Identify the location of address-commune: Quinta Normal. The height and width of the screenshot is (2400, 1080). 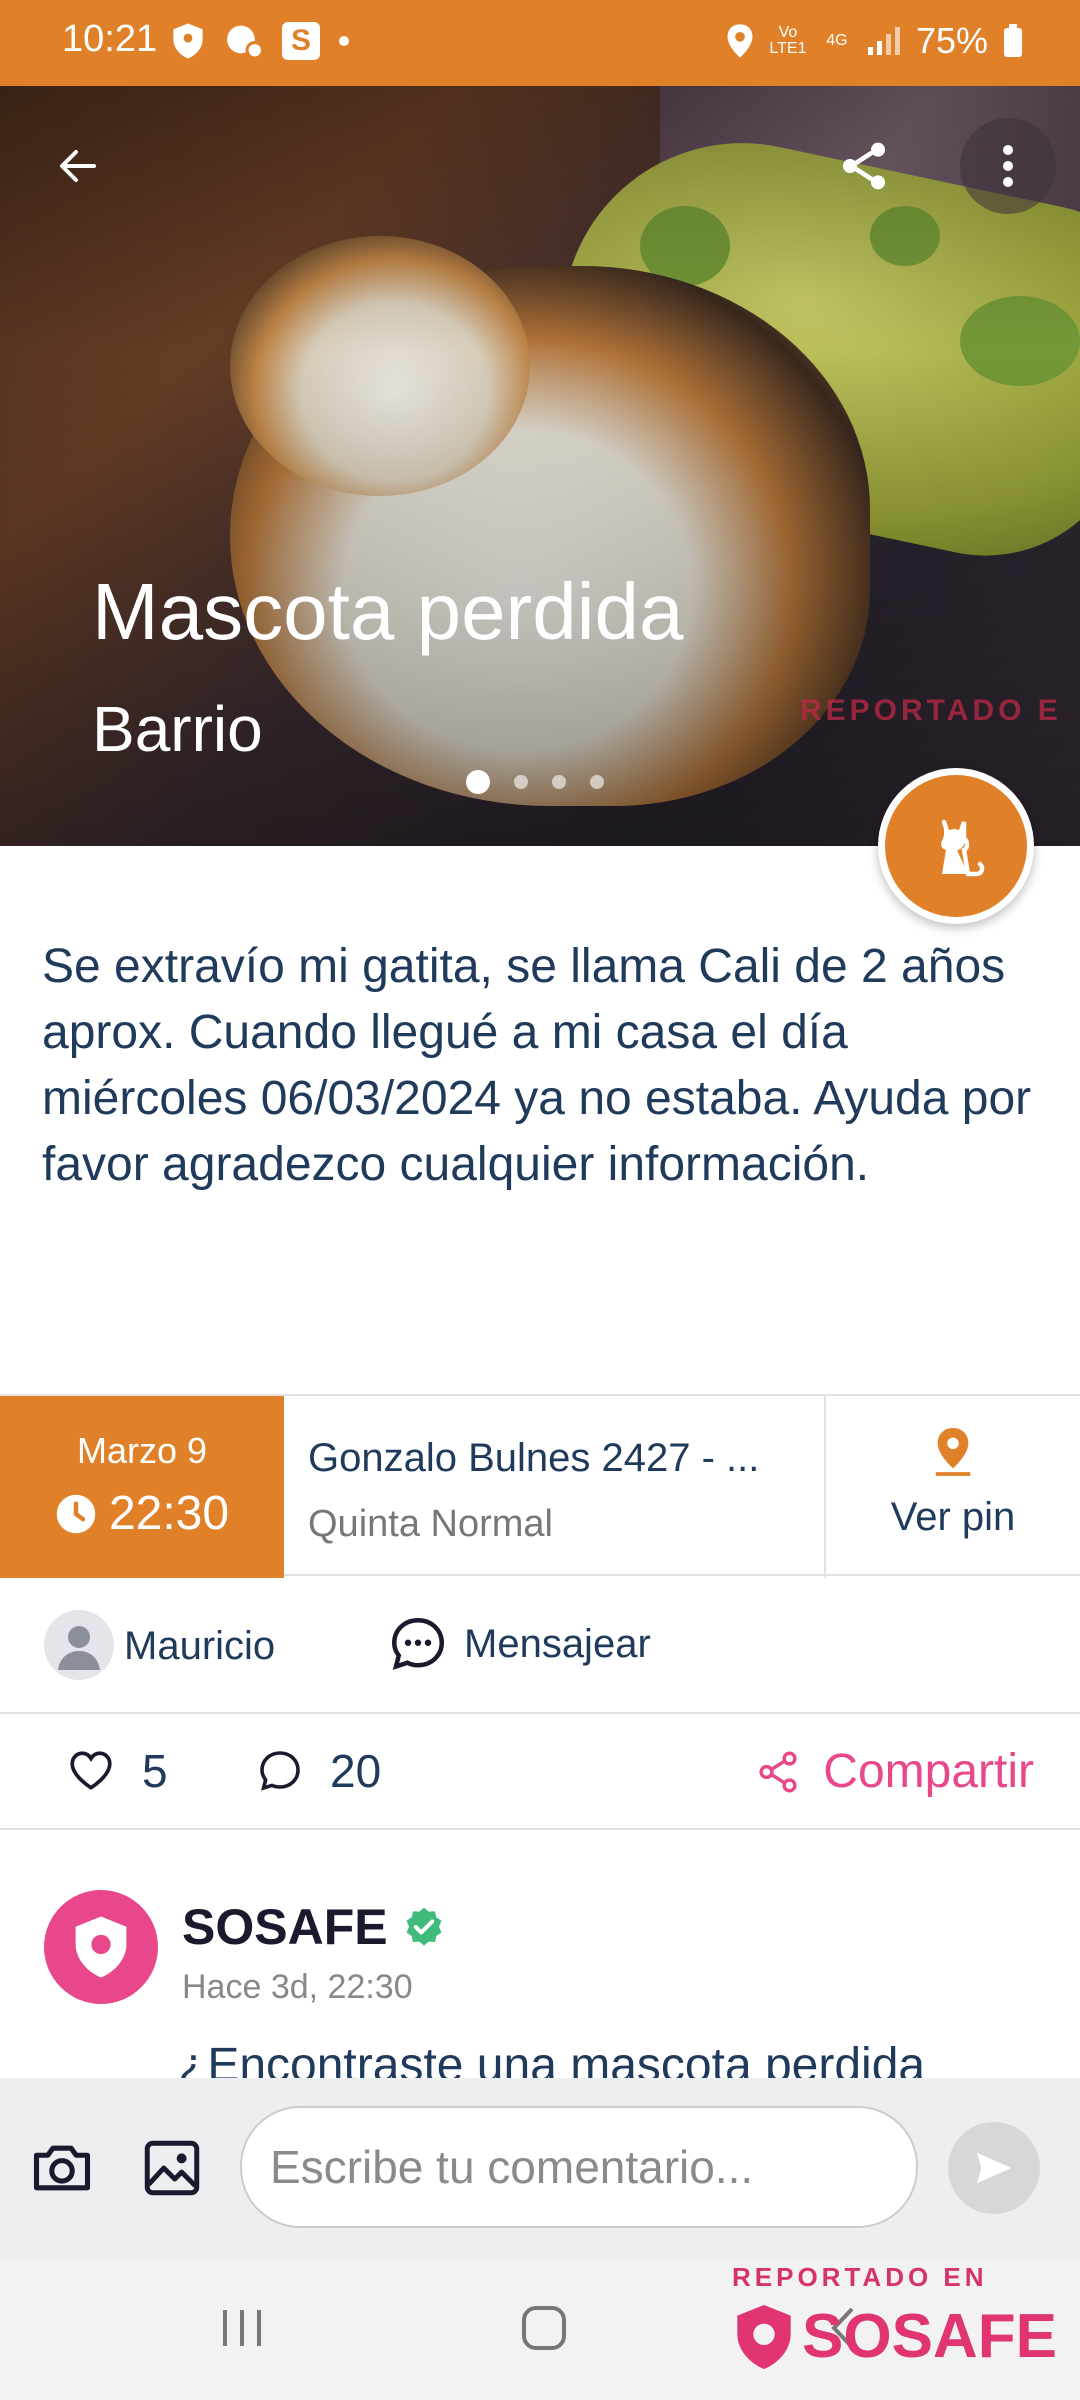
(430, 1524).